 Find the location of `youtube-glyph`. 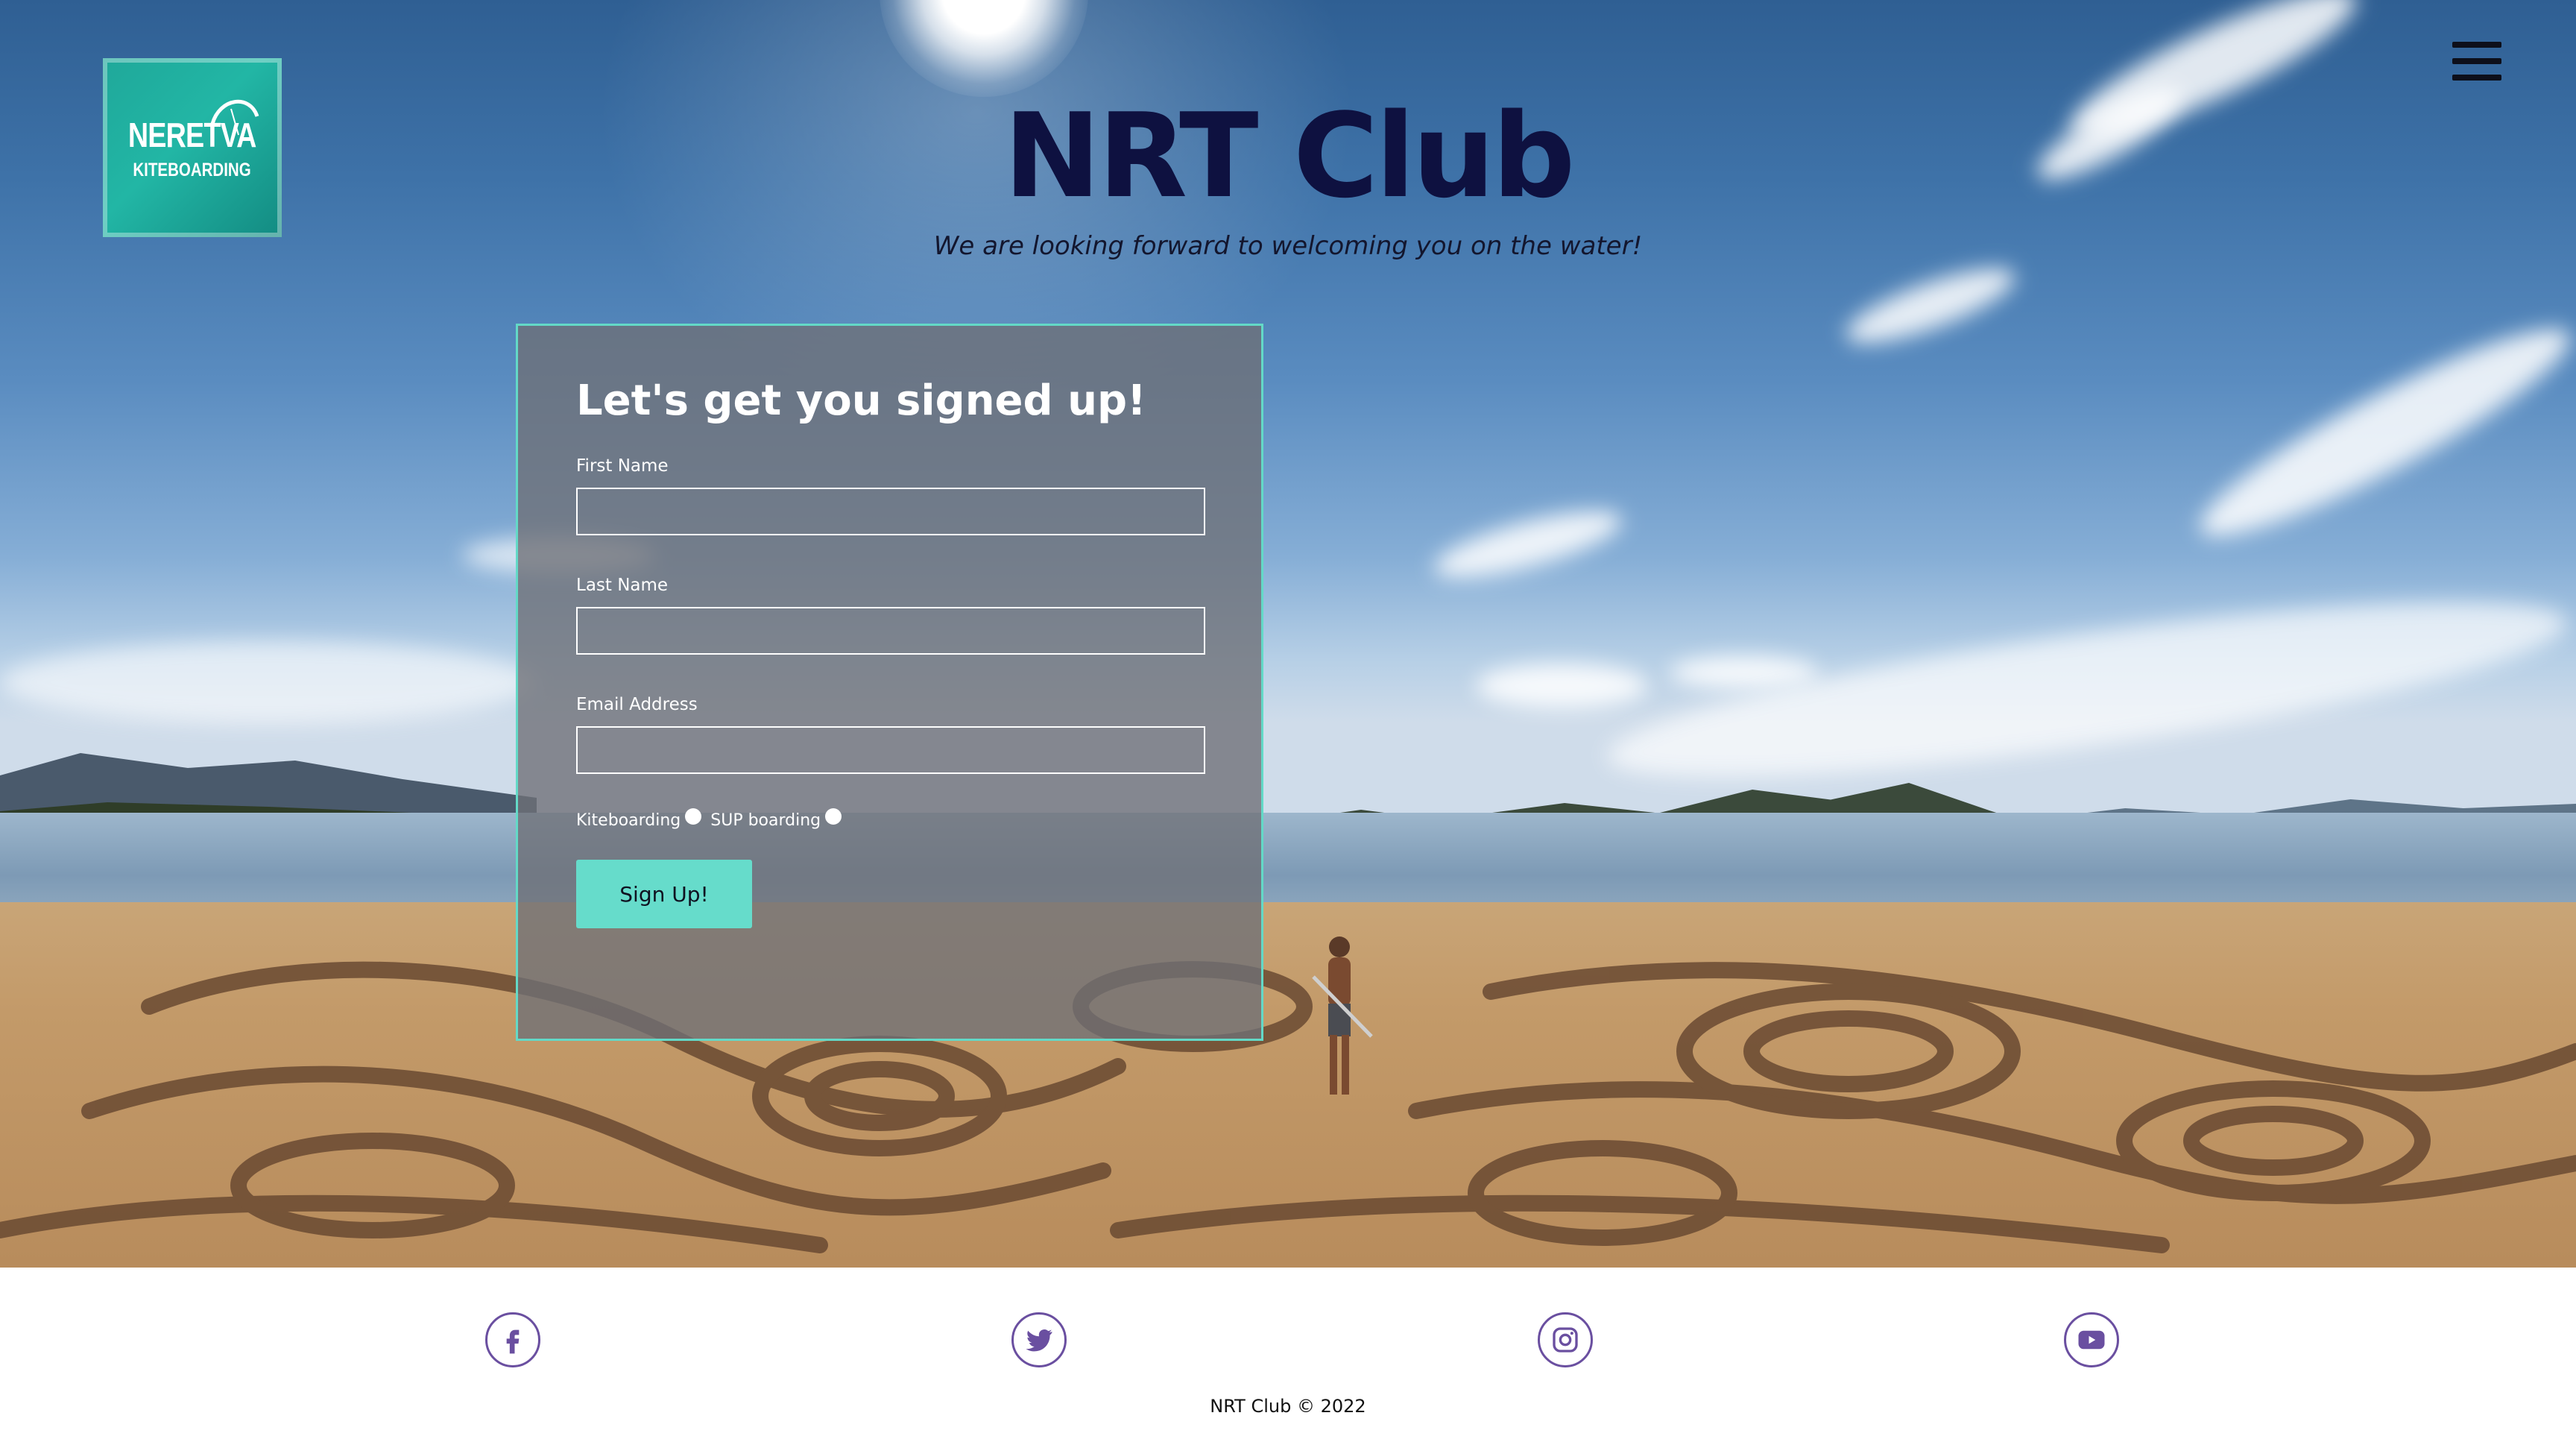

youtube-glyph is located at coordinates (2091, 1340).